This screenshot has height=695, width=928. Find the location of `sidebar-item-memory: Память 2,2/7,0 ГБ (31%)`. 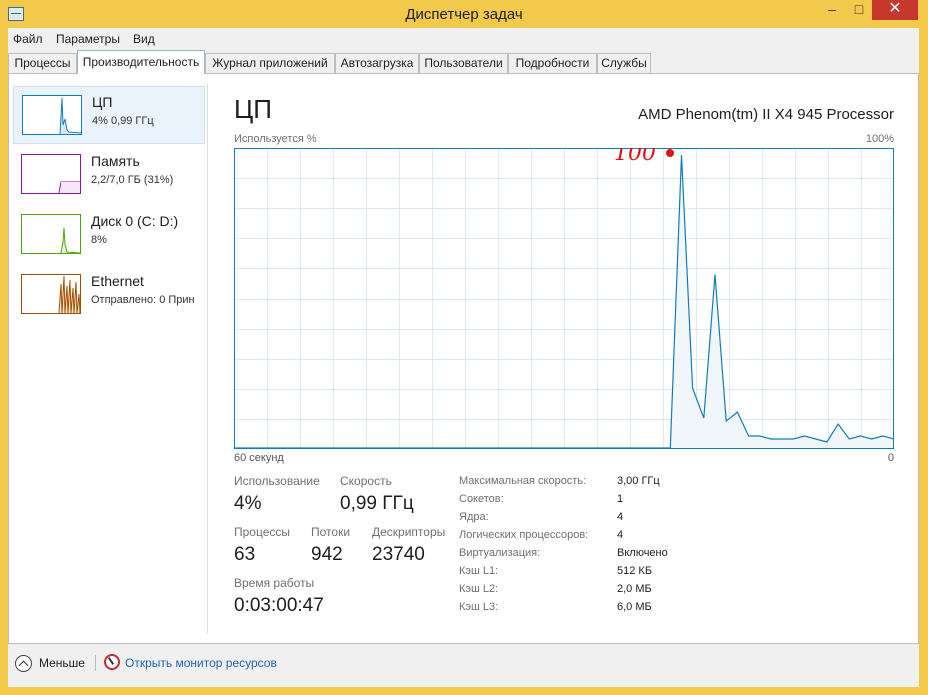

sidebar-item-memory: Память 2,2/7,0 ГБ (31%) is located at coordinates (109, 175).